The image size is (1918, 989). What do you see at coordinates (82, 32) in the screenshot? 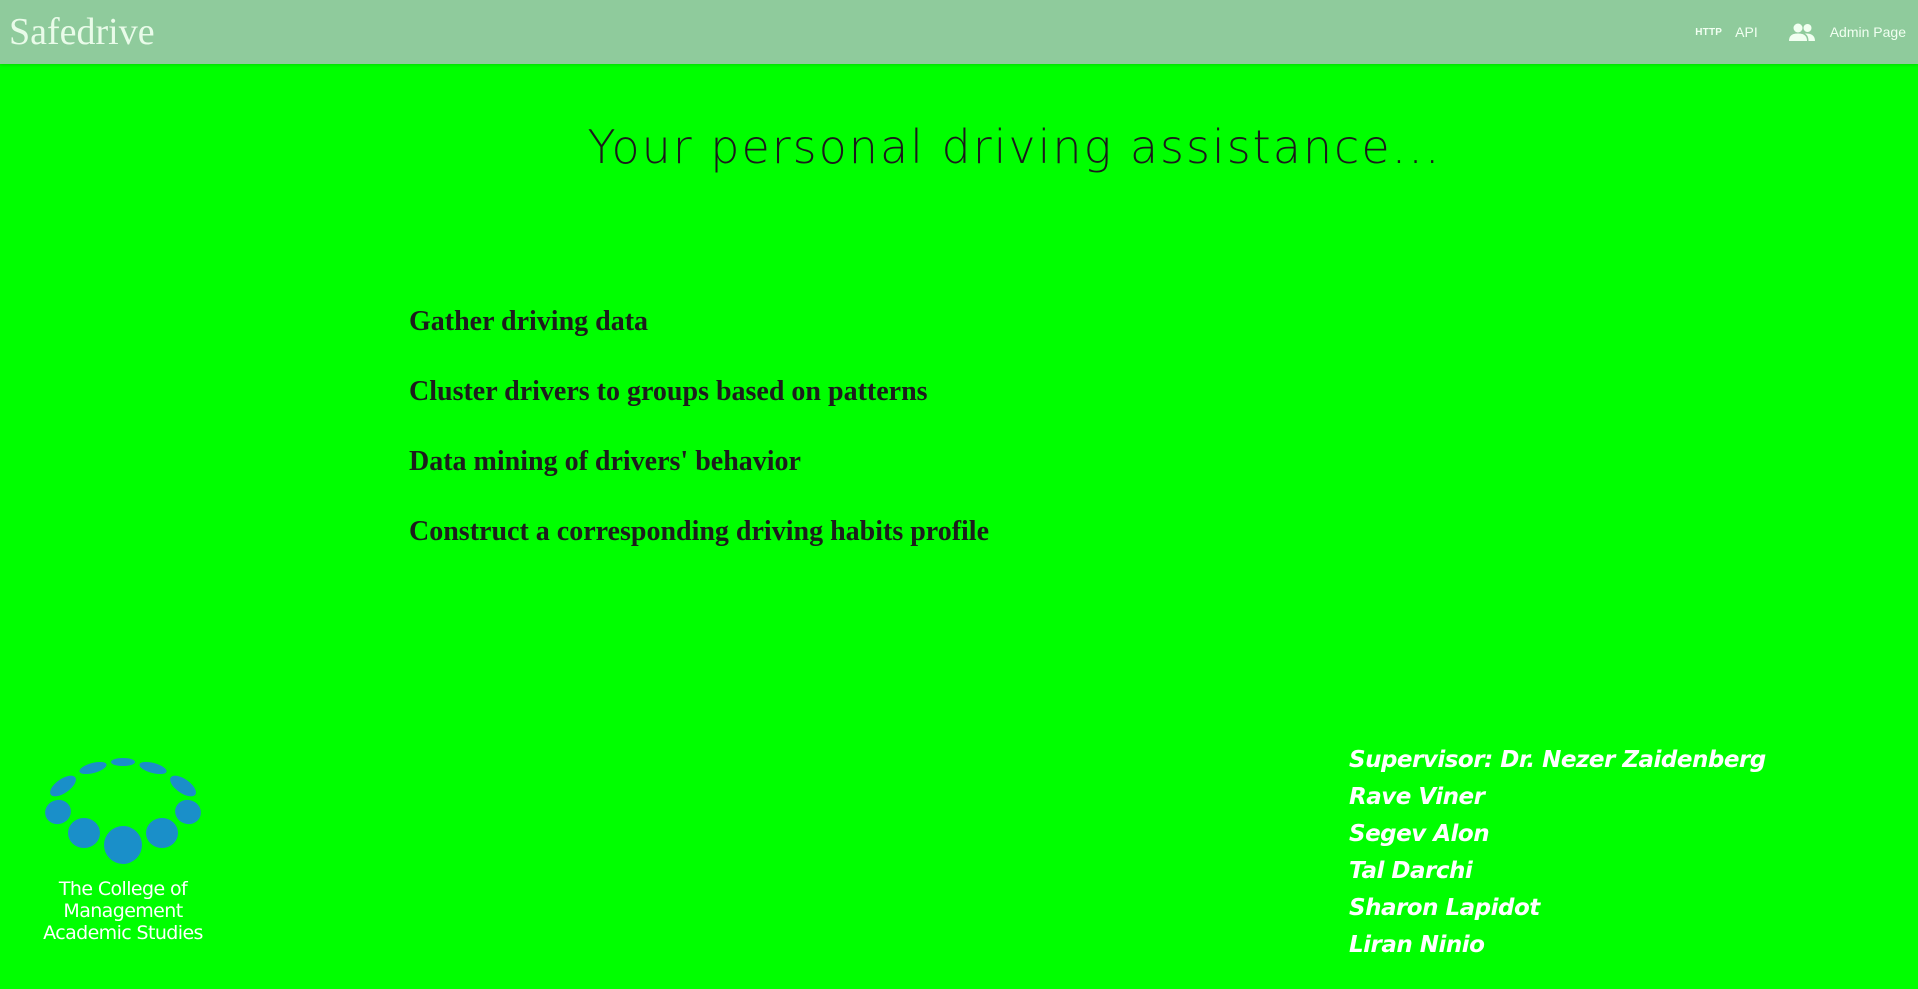
I see `brand-link: Safedrive` at bounding box center [82, 32].